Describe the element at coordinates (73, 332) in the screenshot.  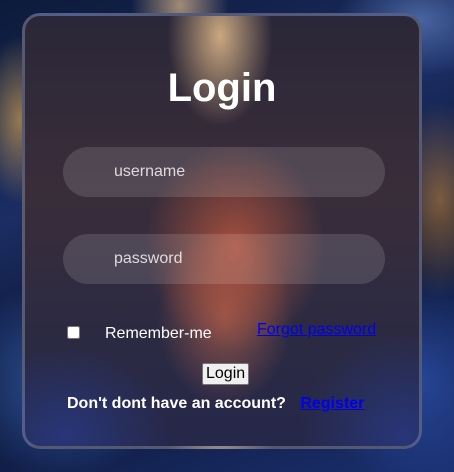
I see `remember-me-checkbox` at that location.